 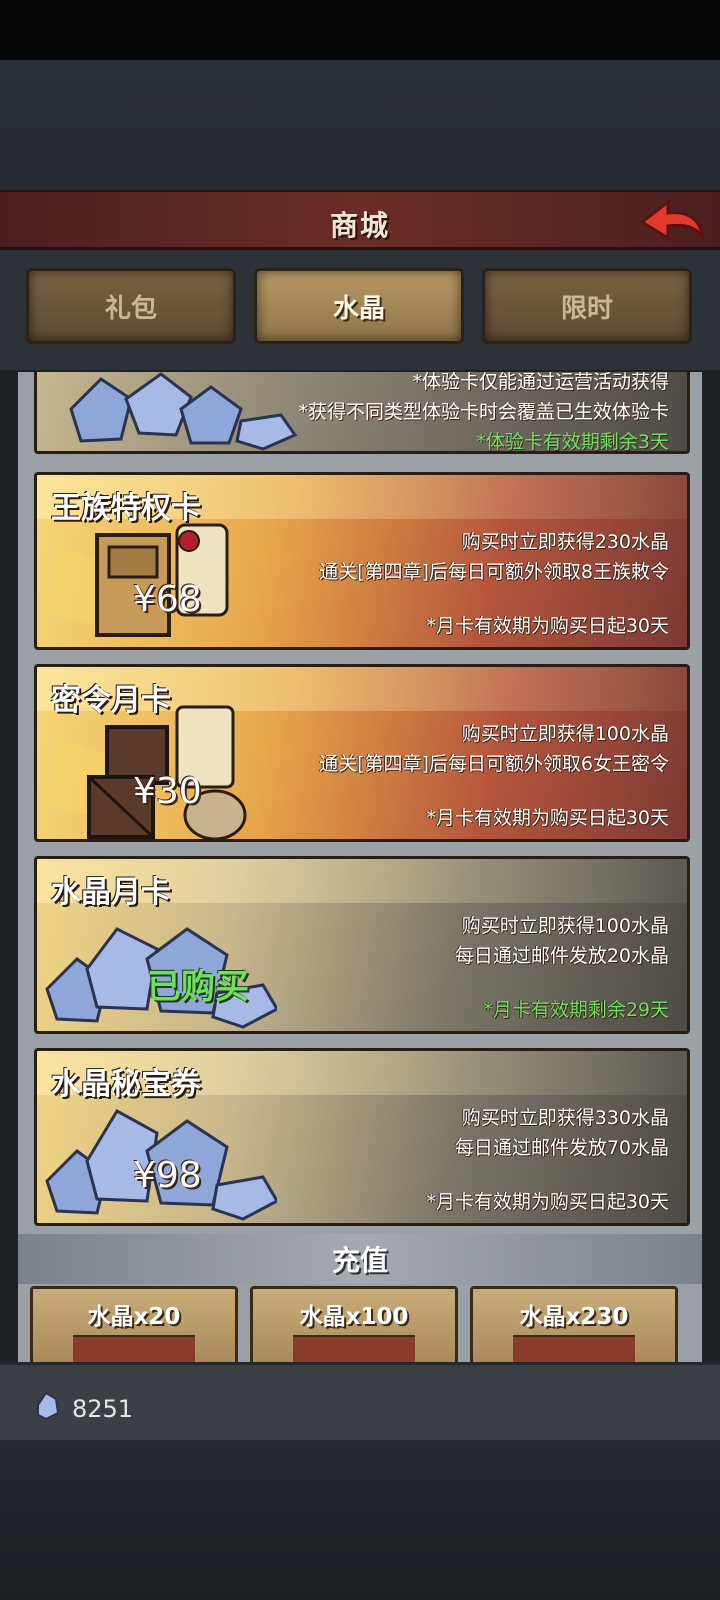 What do you see at coordinates (483, 412) in the screenshot?
I see `trial-card-override-note: *获得不同类型体验卡时会覆盖已生效体验卡` at bounding box center [483, 412].